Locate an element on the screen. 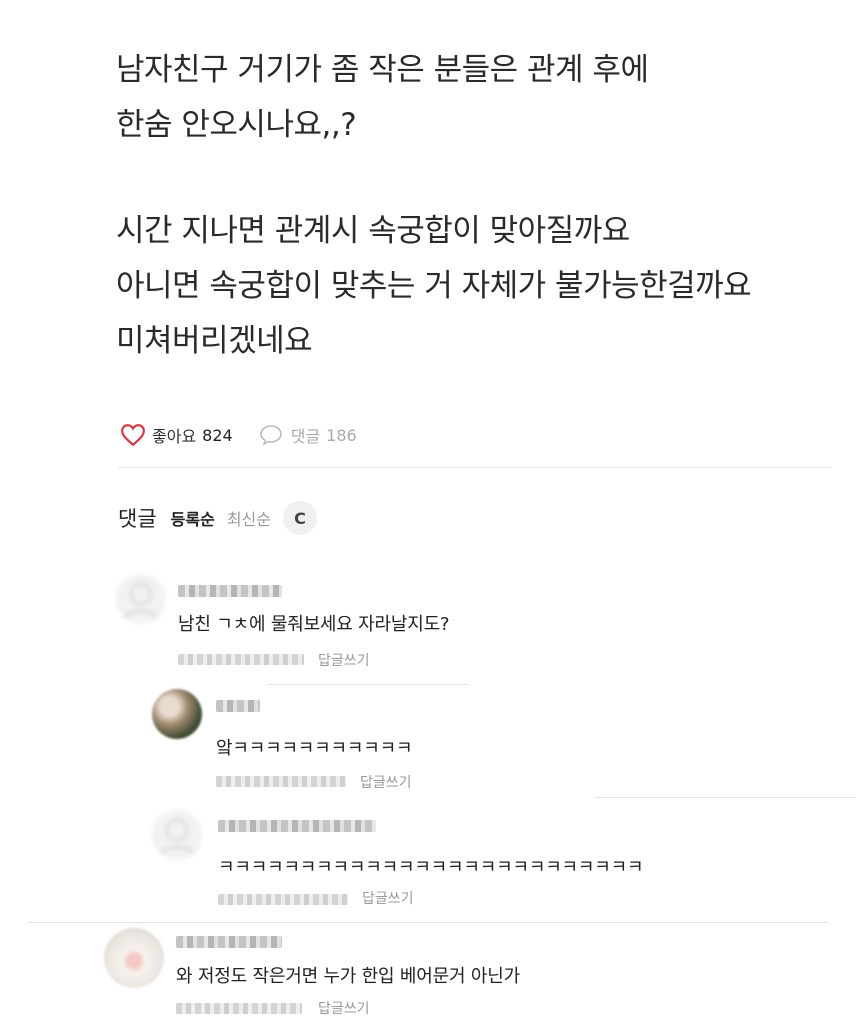  comment-text: ㅋㅋㅋㅋㅋㅋㅋㅋㅋㅋㅋㅋㅋㅋㅋㅋㅋㅋㅋㅋㅋㅋㅋㅋㅋㅋ is located at coordinates (431, 867).